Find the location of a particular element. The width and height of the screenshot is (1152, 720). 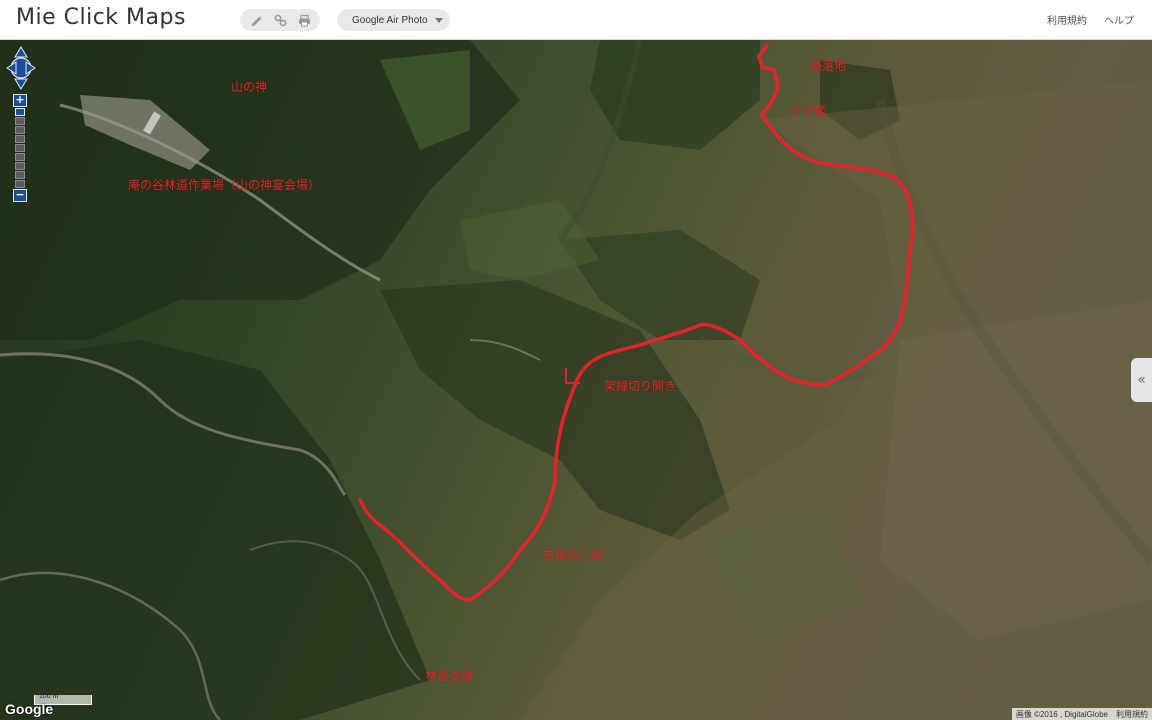

terms-link: 利用規約 is located at coordinates (1067, 19).